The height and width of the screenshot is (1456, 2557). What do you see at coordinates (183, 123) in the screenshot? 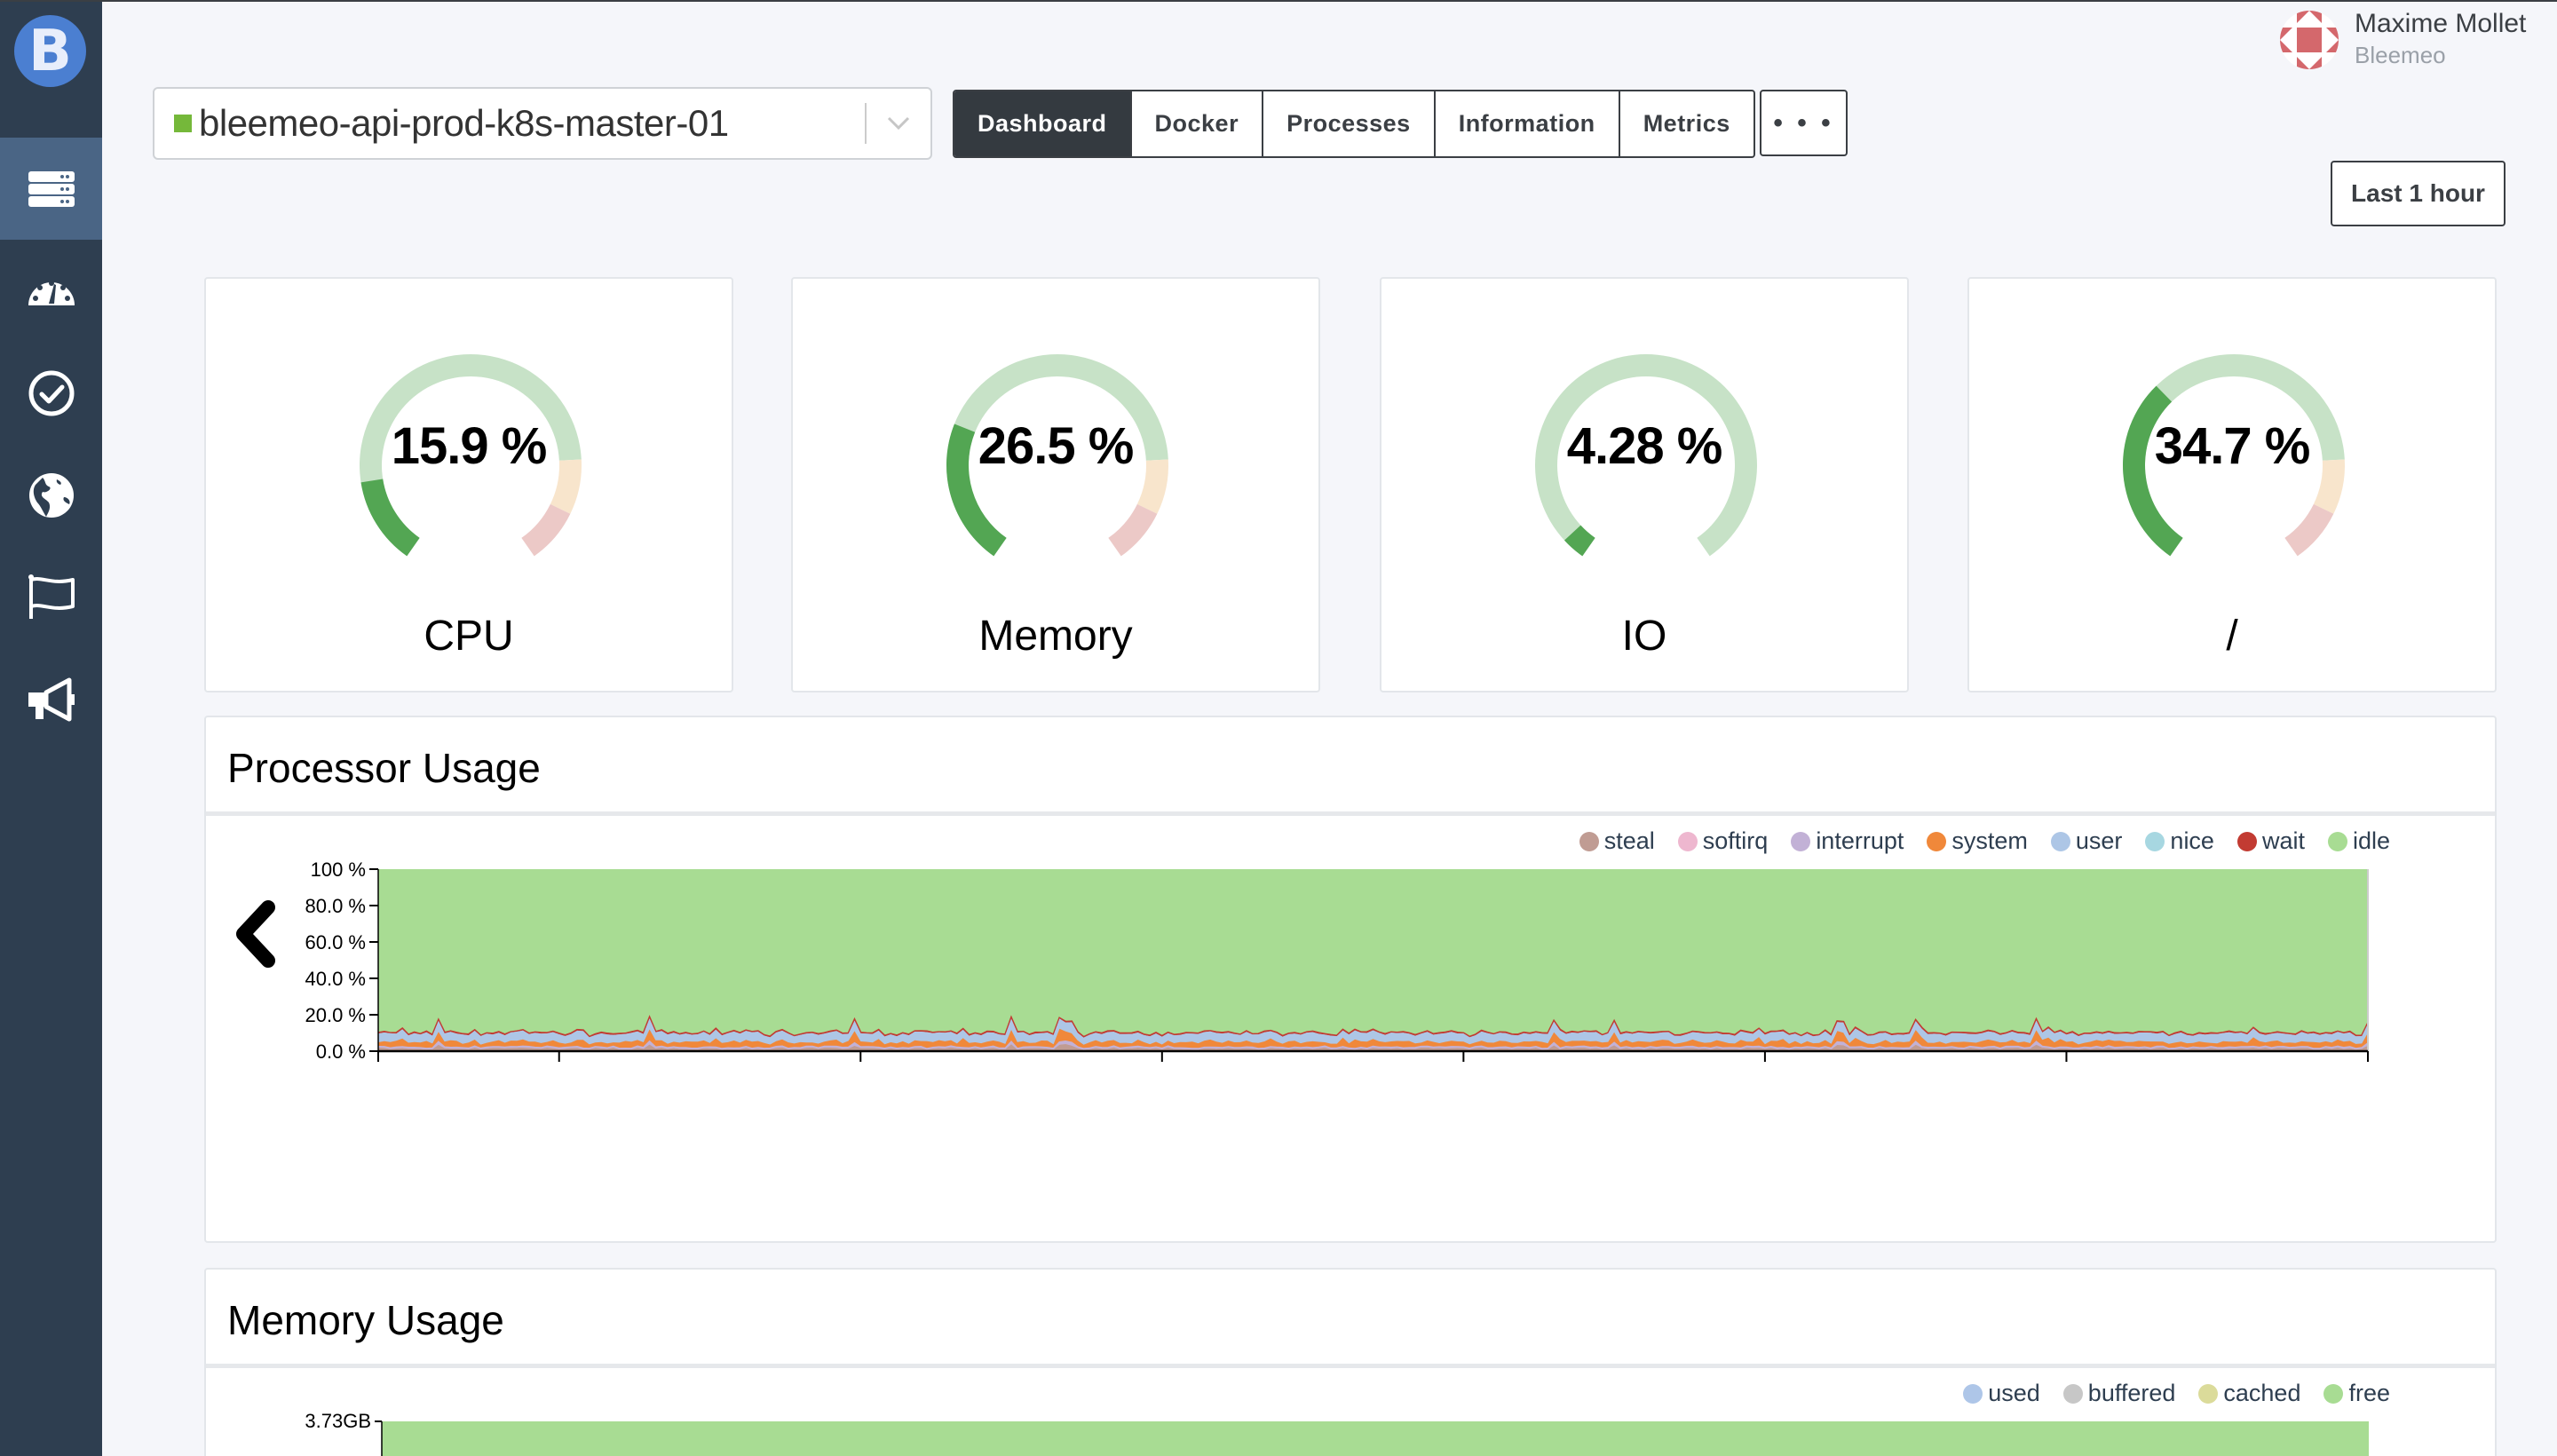
I see `host-status-indicator` at bounding box center [183, 123].